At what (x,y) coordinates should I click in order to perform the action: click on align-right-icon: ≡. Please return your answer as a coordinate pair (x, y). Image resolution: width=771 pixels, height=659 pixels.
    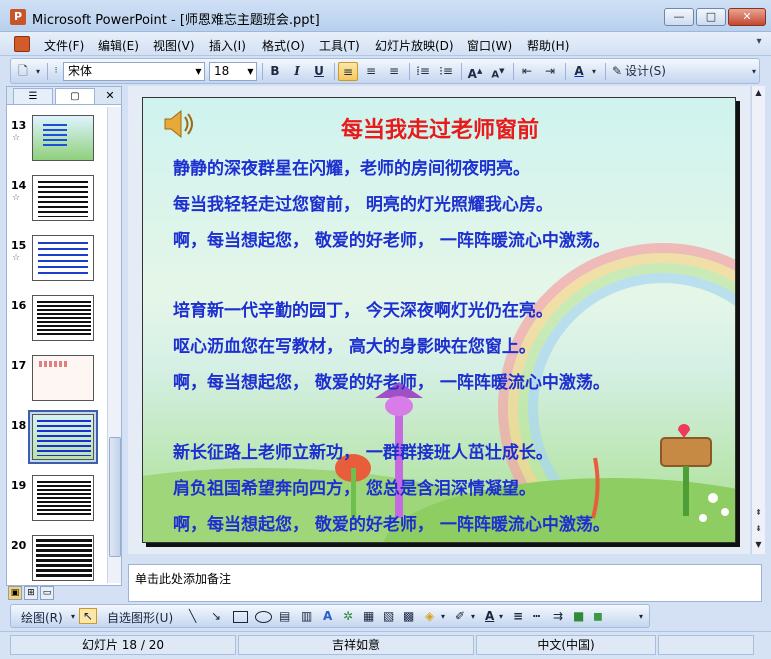
    Looking at the image, I should click on (394, 71).